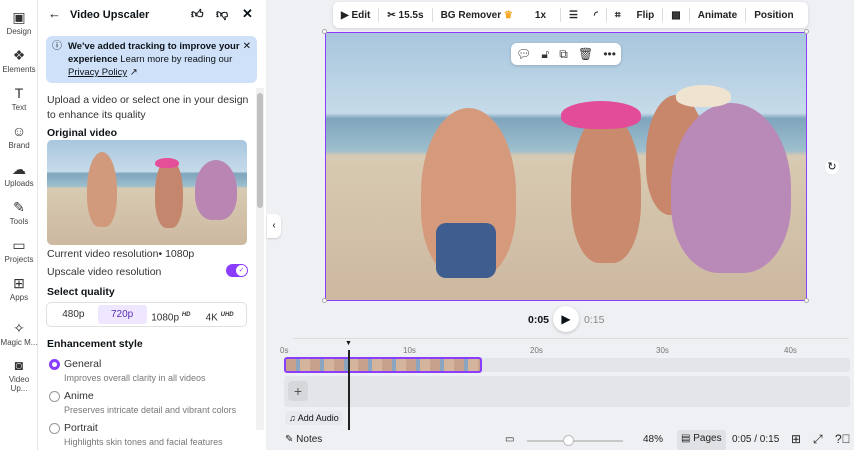  What do you see at coordinates (653, 439) in the screenshot?
I see `zoom-level: 48%` at bounding box center [653, 439].